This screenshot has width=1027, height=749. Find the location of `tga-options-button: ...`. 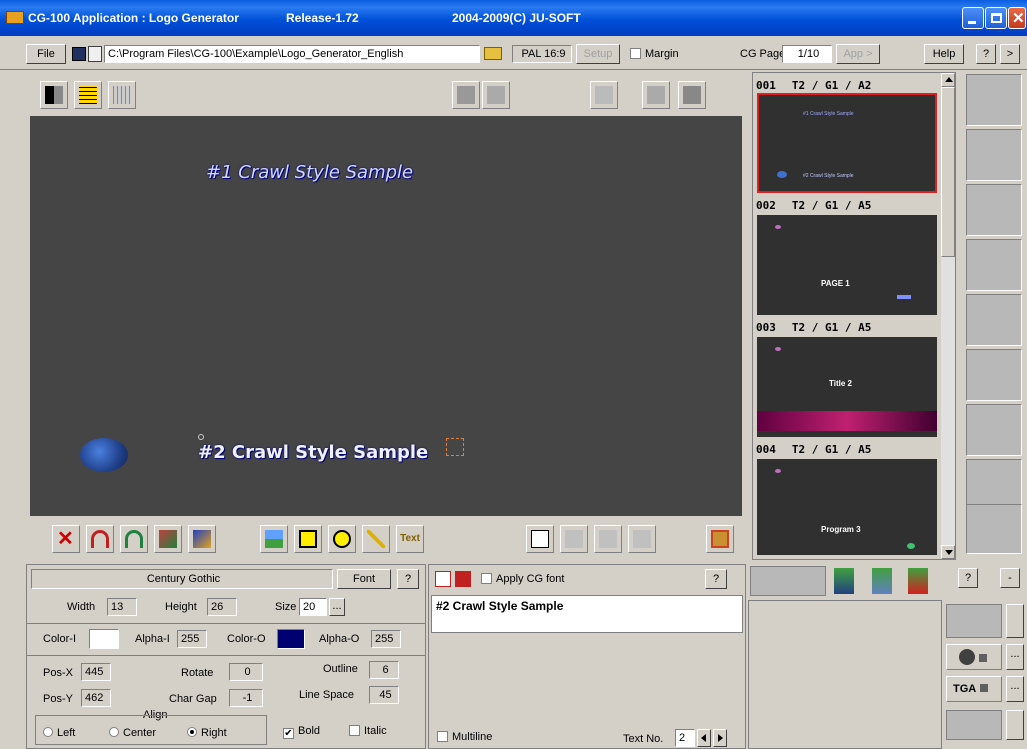

tga-options-button: ... is located at coordinates (1015, 689).